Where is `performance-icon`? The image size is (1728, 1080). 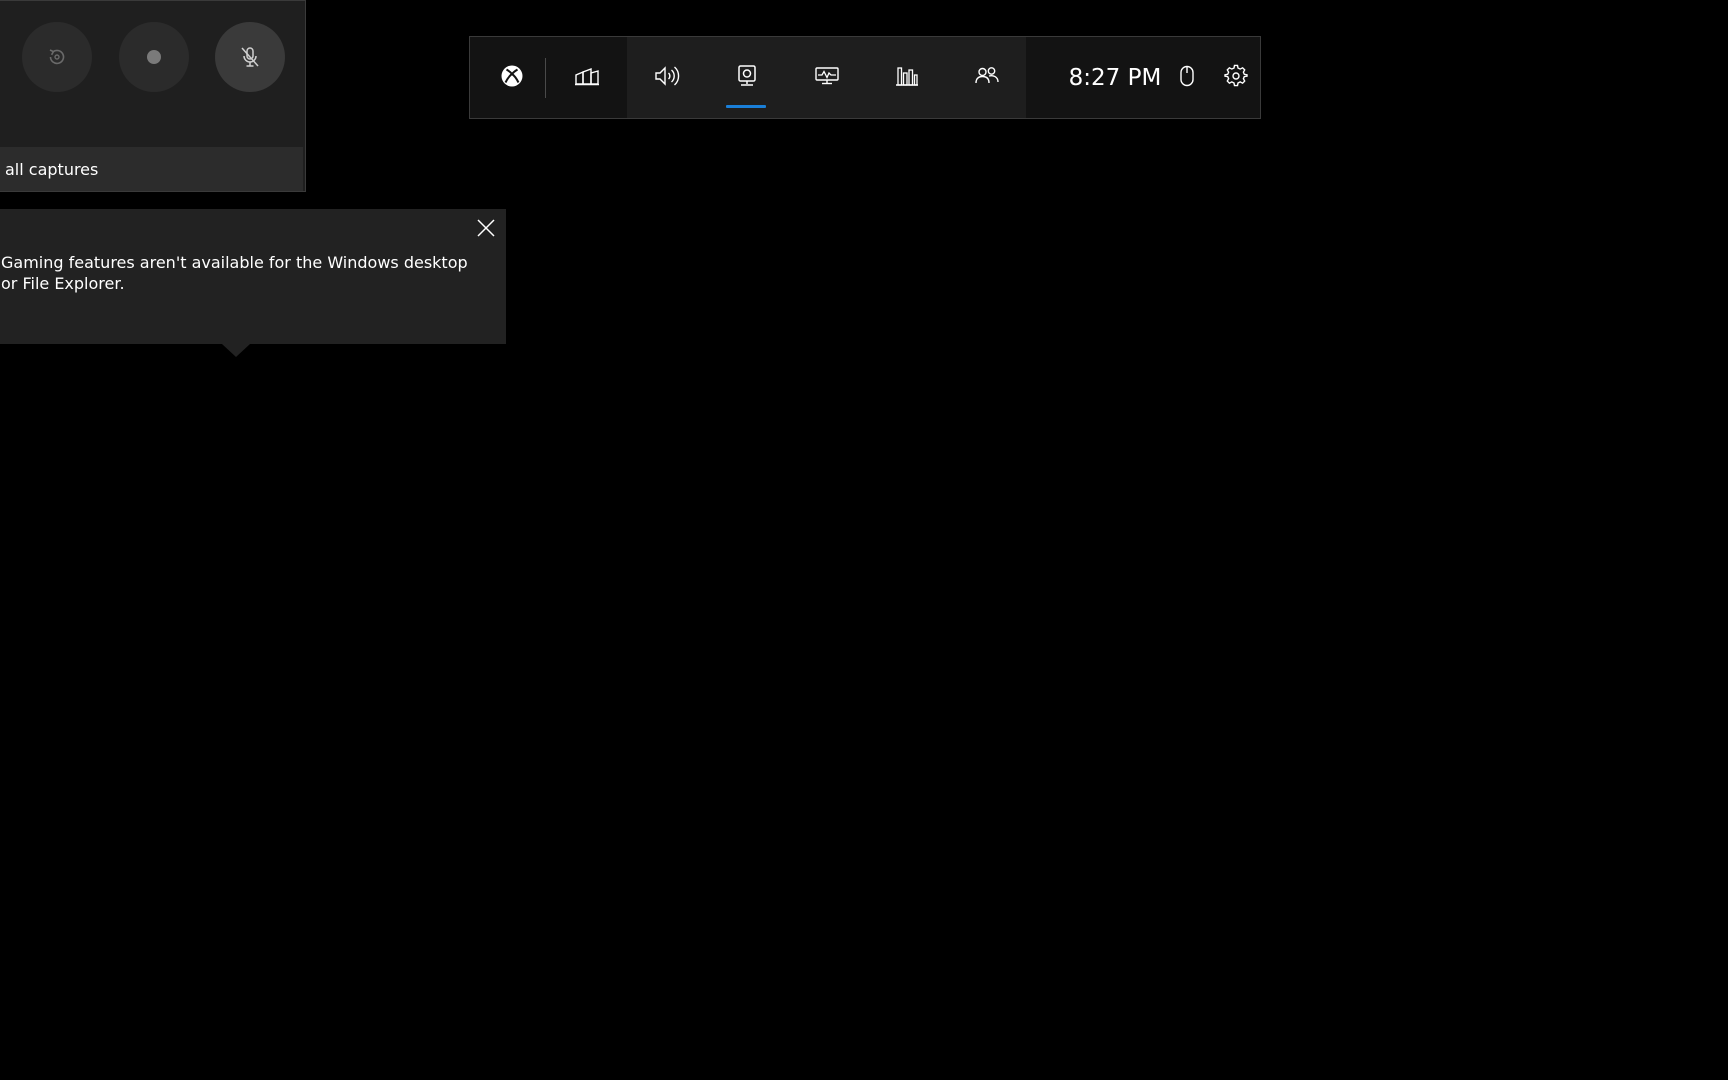
performance-icon is located at coordinates (827, 78).